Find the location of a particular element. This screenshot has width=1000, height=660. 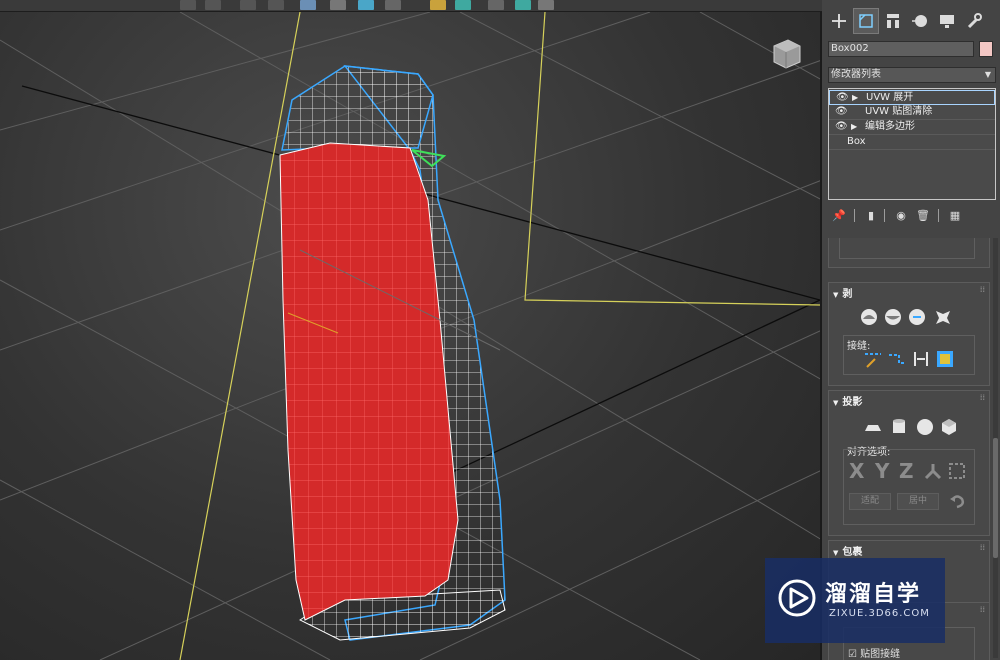

spherical-map-icon is located at coordinates (925, 427).